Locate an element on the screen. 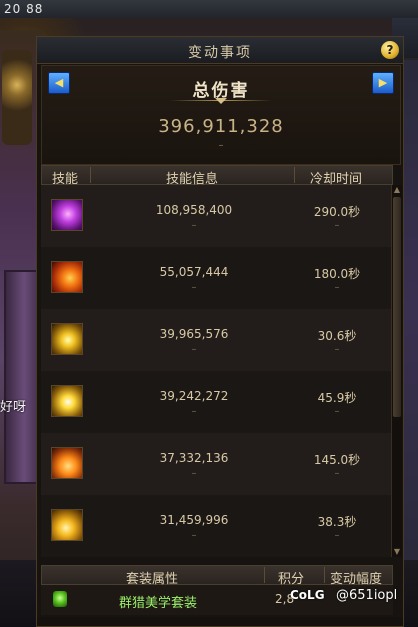  set-name: 群猎美学套装 is located at coordinates (158, 603).